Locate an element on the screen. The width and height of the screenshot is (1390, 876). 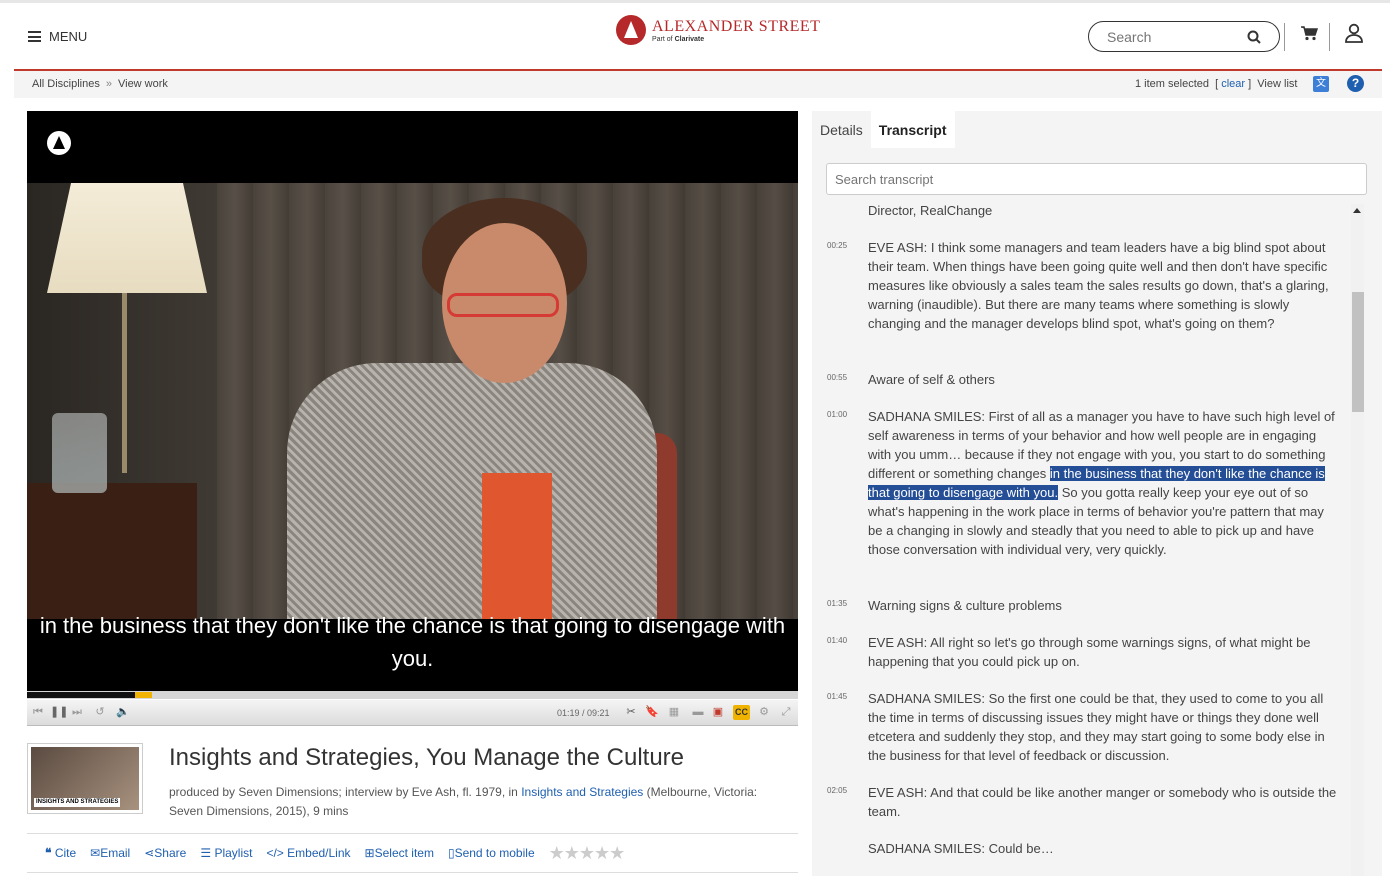
site-search is located at coordinates (1184, 36).